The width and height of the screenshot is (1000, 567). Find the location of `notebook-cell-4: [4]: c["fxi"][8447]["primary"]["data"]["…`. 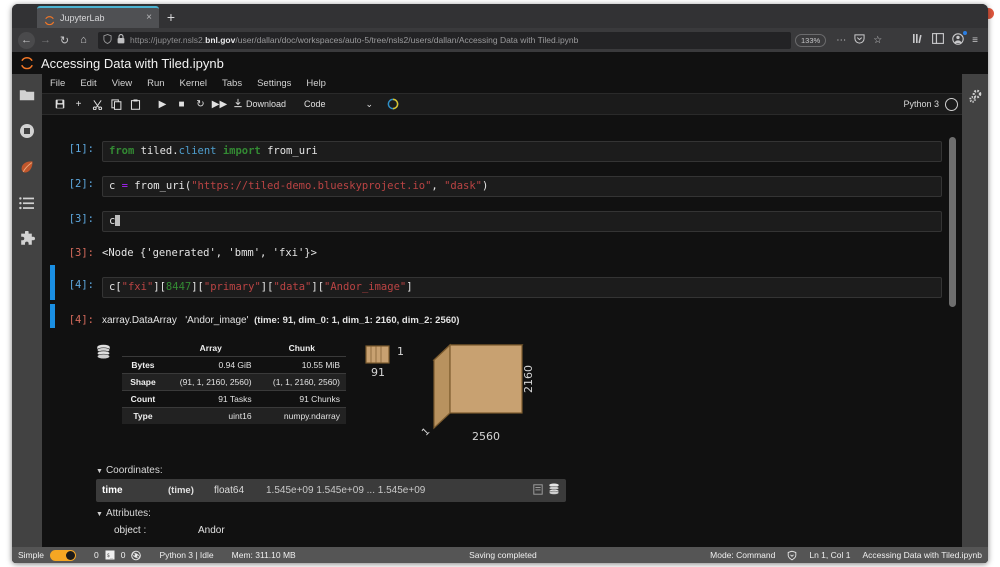

notebook-cell-4: [4]: c["fxi"][8447]["primary"]["data"]["… is located at coordinates (502, 282).